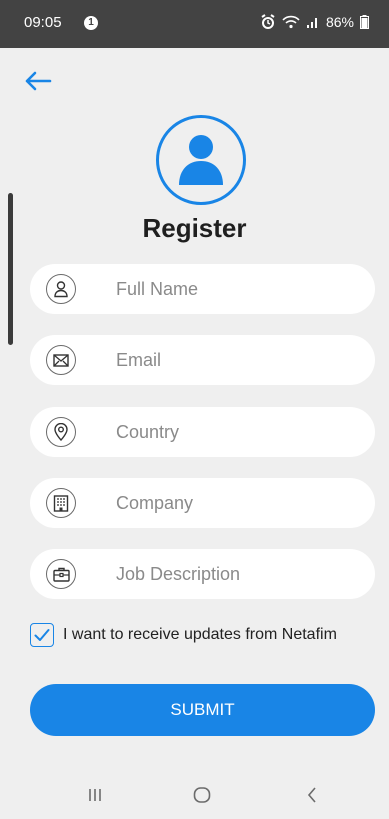 This screenshot has width=389, height=819. I want to click on building-icon, so click(61, 503).